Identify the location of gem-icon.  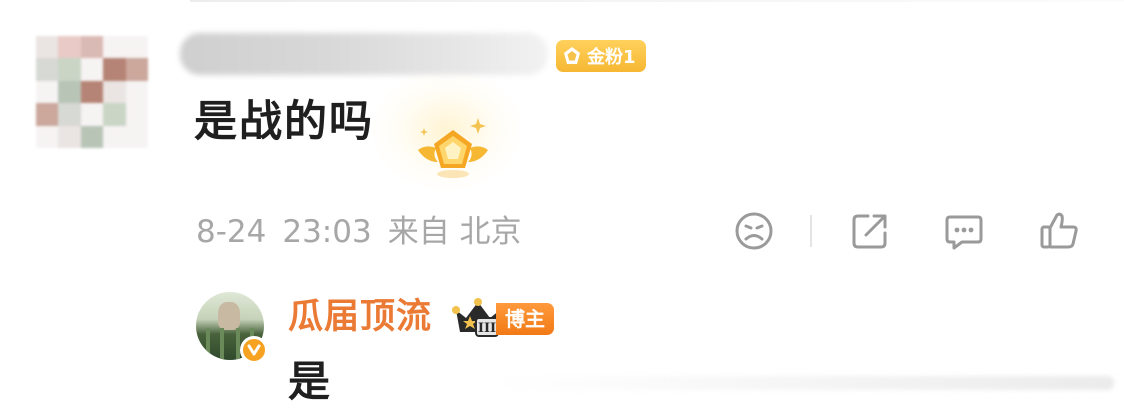
(572, 55).